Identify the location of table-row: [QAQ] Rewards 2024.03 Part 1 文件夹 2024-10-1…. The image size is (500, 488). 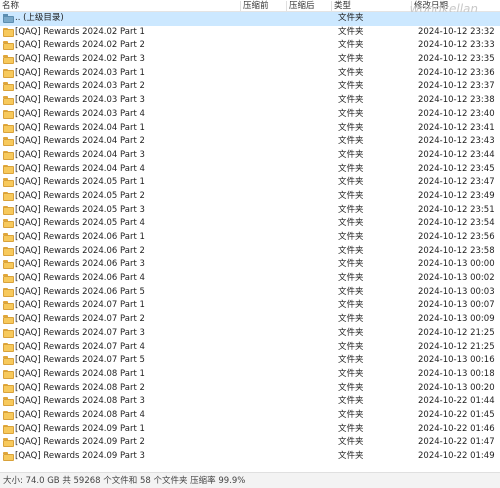
(250, 74).